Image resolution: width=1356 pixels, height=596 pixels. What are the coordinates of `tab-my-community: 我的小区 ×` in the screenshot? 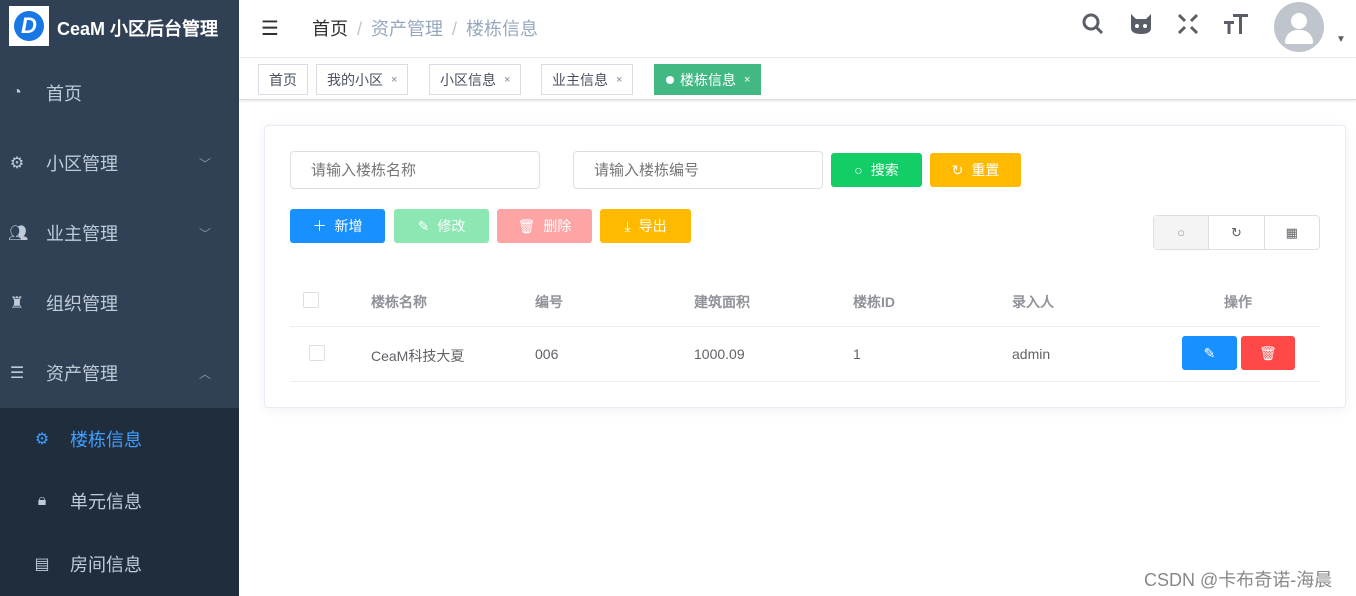 It's located at (362, 79).